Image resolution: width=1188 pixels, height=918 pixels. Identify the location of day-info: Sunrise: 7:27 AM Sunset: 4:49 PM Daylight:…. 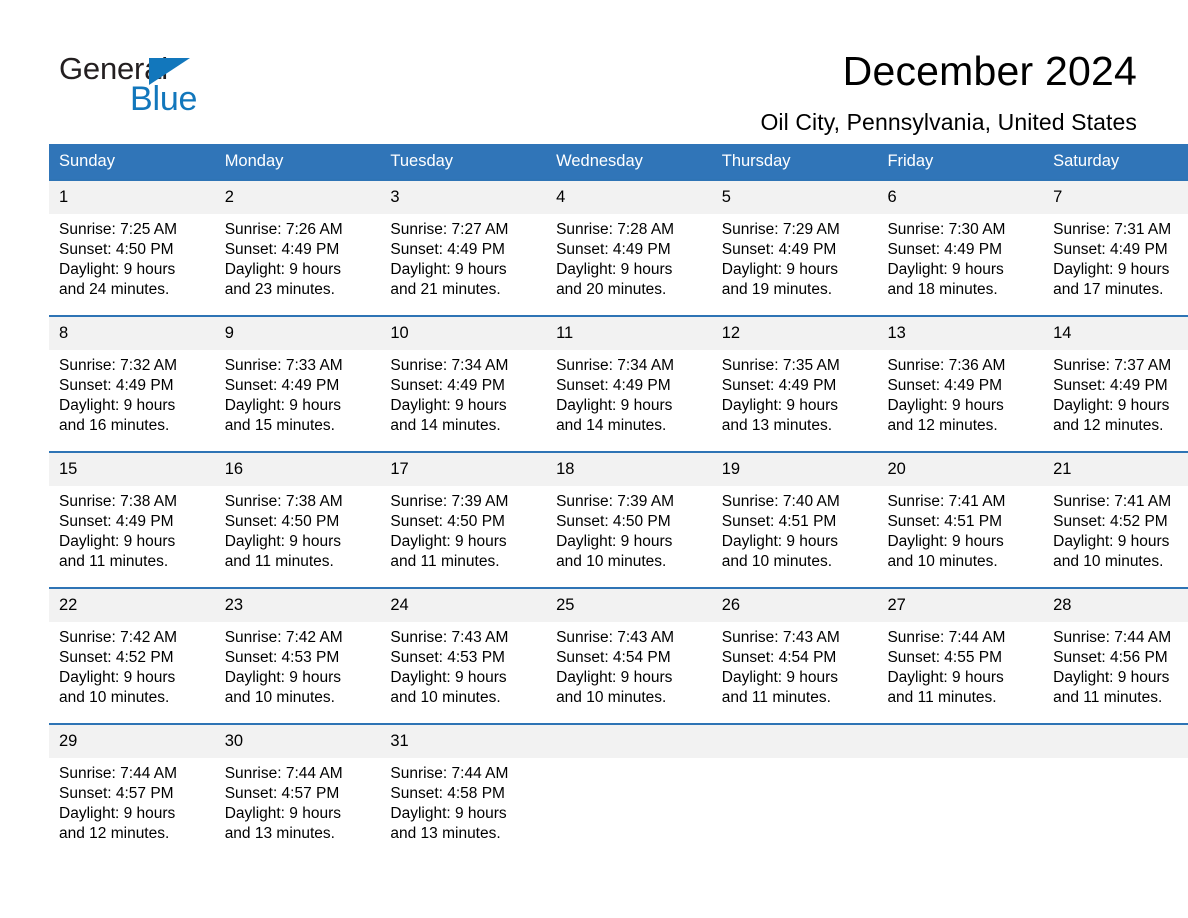
(463, 257).